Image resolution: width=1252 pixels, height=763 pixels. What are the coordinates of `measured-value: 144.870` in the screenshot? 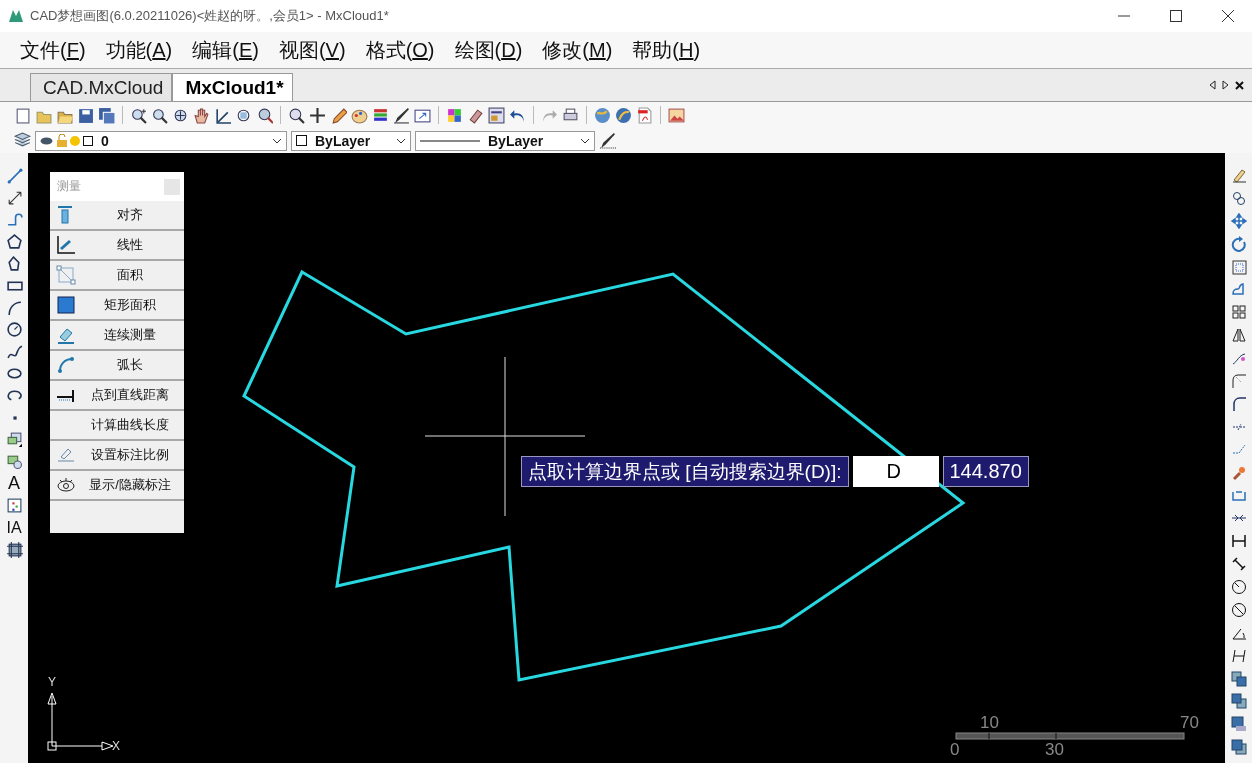 It's located at (985, 471).